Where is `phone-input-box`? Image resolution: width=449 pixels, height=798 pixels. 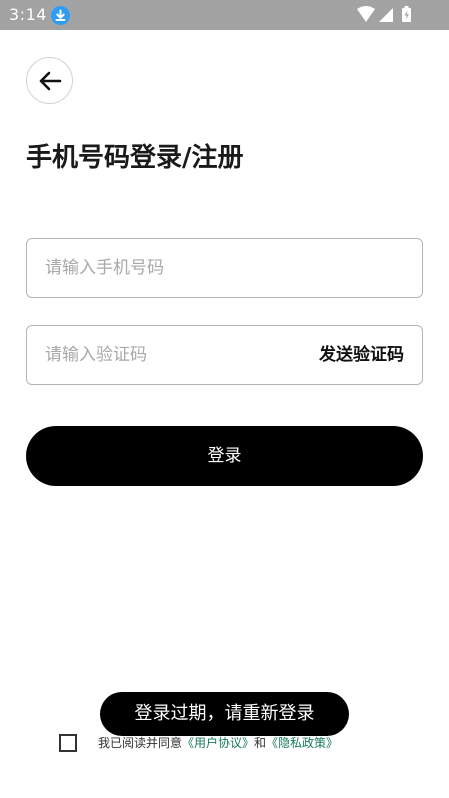
phone-input-box is located at coordinates (224, 268).